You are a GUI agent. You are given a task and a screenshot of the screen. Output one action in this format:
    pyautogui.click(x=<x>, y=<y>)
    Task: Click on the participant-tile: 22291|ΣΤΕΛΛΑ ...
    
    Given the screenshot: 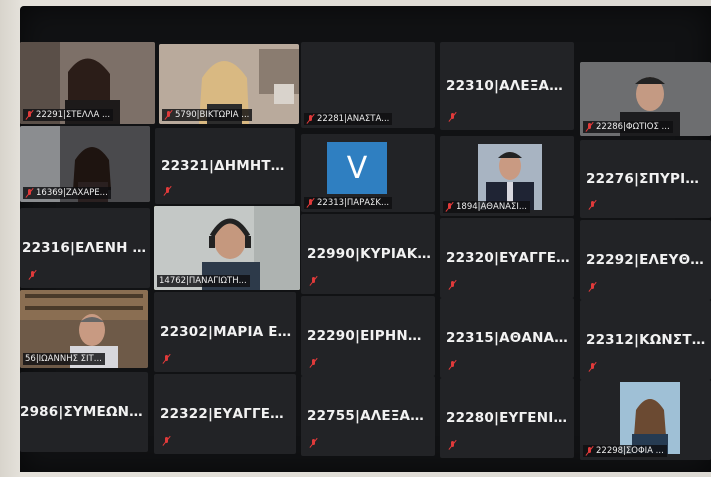 What is the action you would take?
    pyautogui.click(x=87, y=83)
    